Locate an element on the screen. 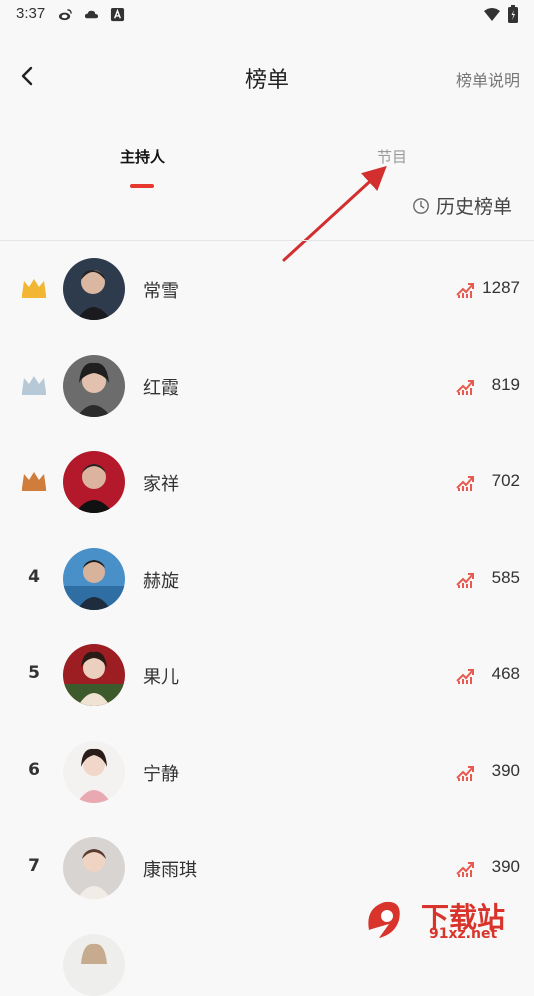 This screenshot has width=534, height=996. wifi-icon is located at coordinates (492, 14).